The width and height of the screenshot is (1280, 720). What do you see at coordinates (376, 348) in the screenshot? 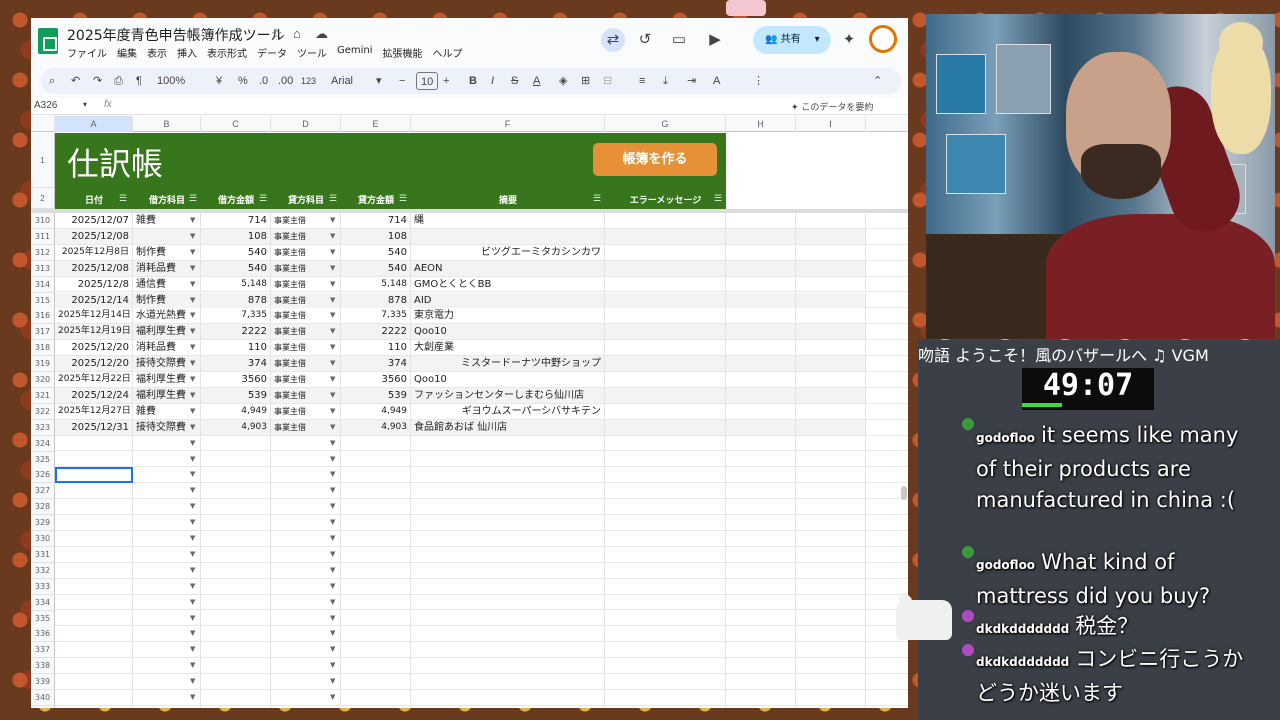
I see `cell-camt: 110` at bounding box center [376, 348].